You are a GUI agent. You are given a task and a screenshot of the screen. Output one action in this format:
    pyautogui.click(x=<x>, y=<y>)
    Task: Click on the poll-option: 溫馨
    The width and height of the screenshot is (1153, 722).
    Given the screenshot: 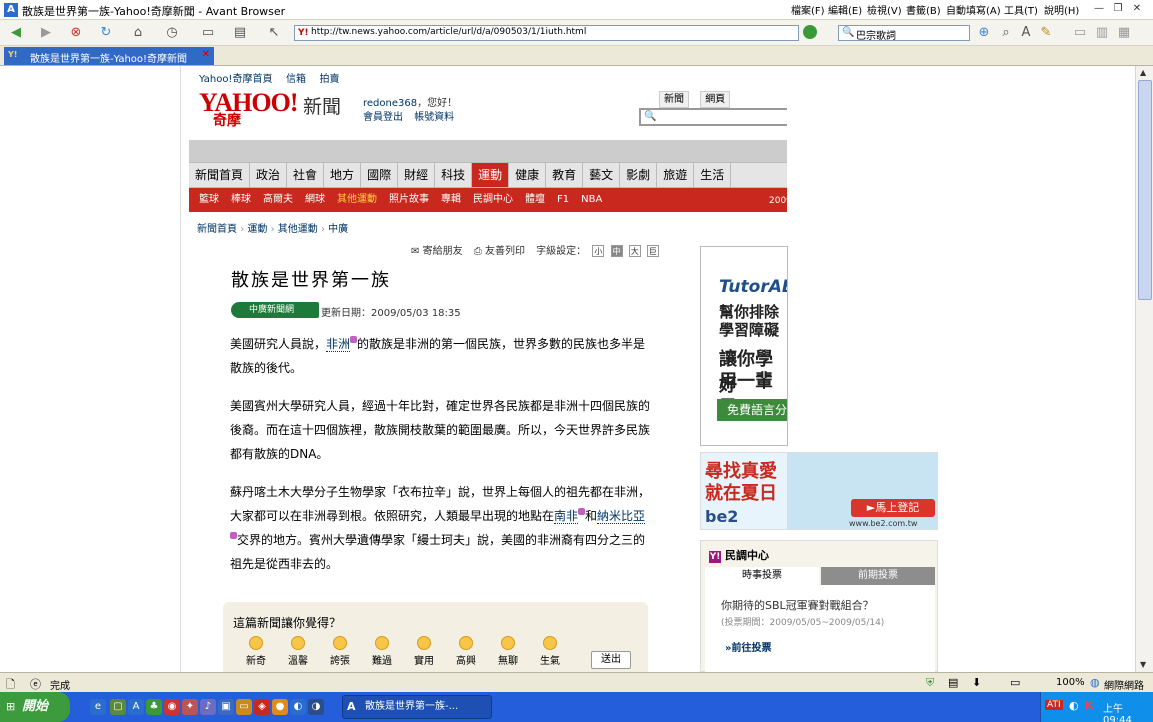 What is the action you would take?
    pyautogui.click(x=298, y=651)
    